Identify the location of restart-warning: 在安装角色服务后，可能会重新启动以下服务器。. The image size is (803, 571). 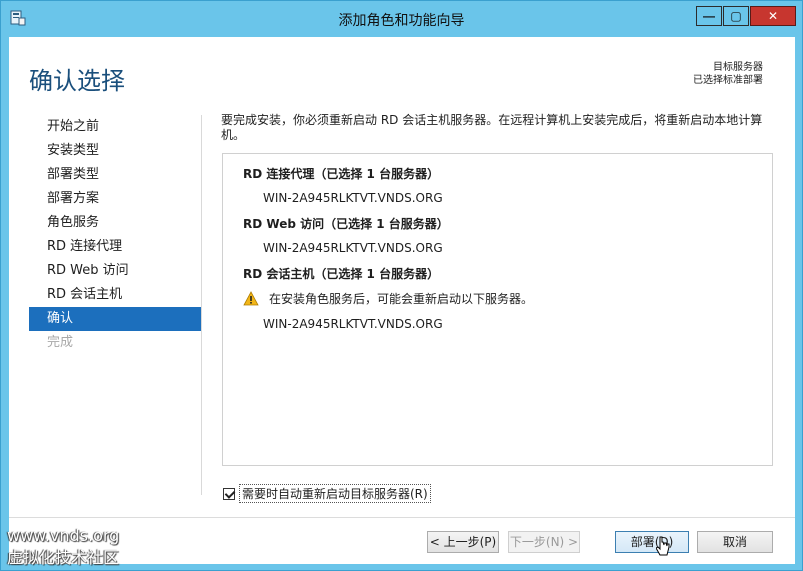
(388, 299).